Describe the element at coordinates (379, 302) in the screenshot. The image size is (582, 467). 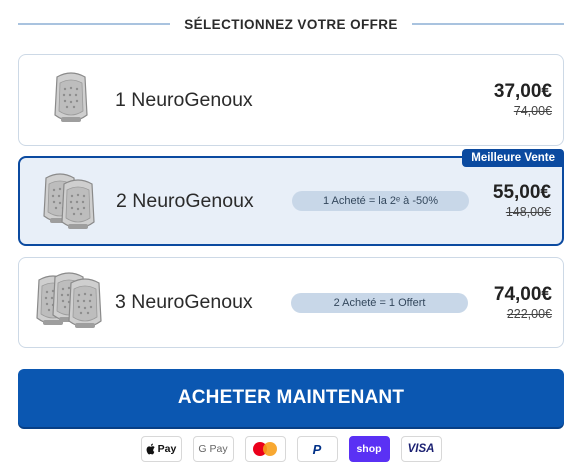
I see `promo-pill: 2 Acheté = 1 Offert` at that location.